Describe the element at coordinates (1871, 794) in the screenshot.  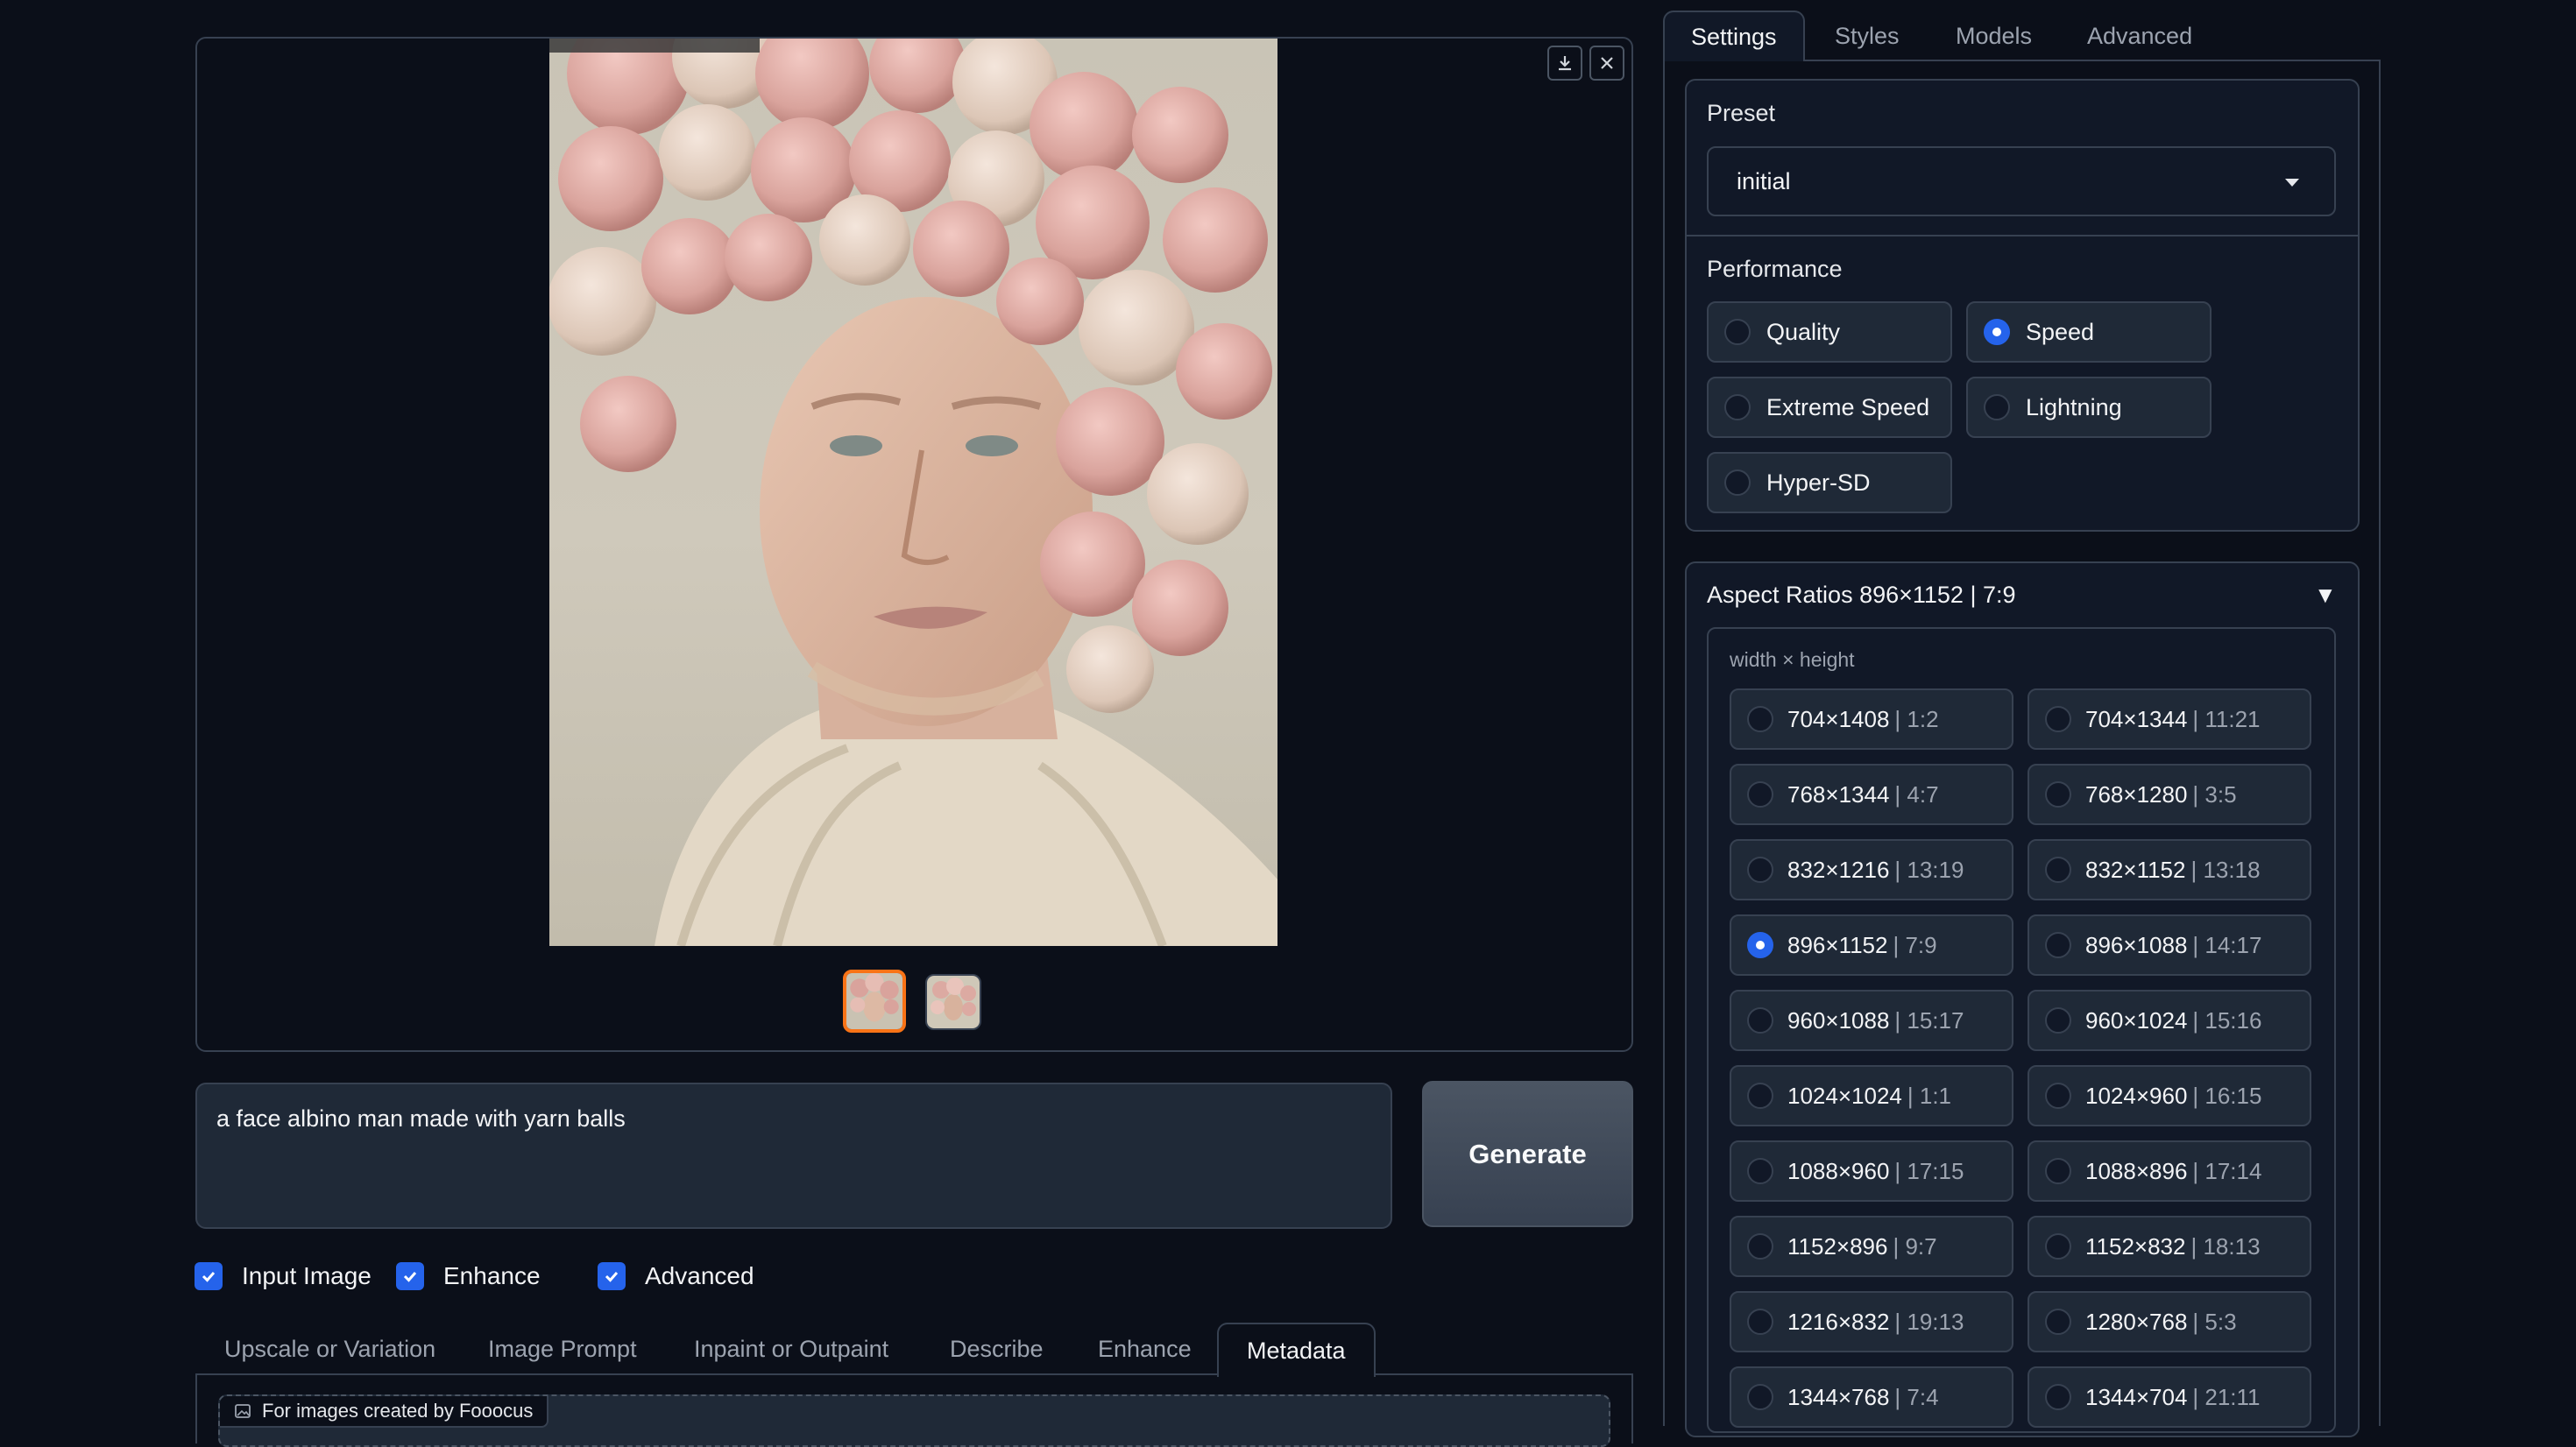
I see `aspect-ratio-option: 768×1344 | 4:7` at that location.